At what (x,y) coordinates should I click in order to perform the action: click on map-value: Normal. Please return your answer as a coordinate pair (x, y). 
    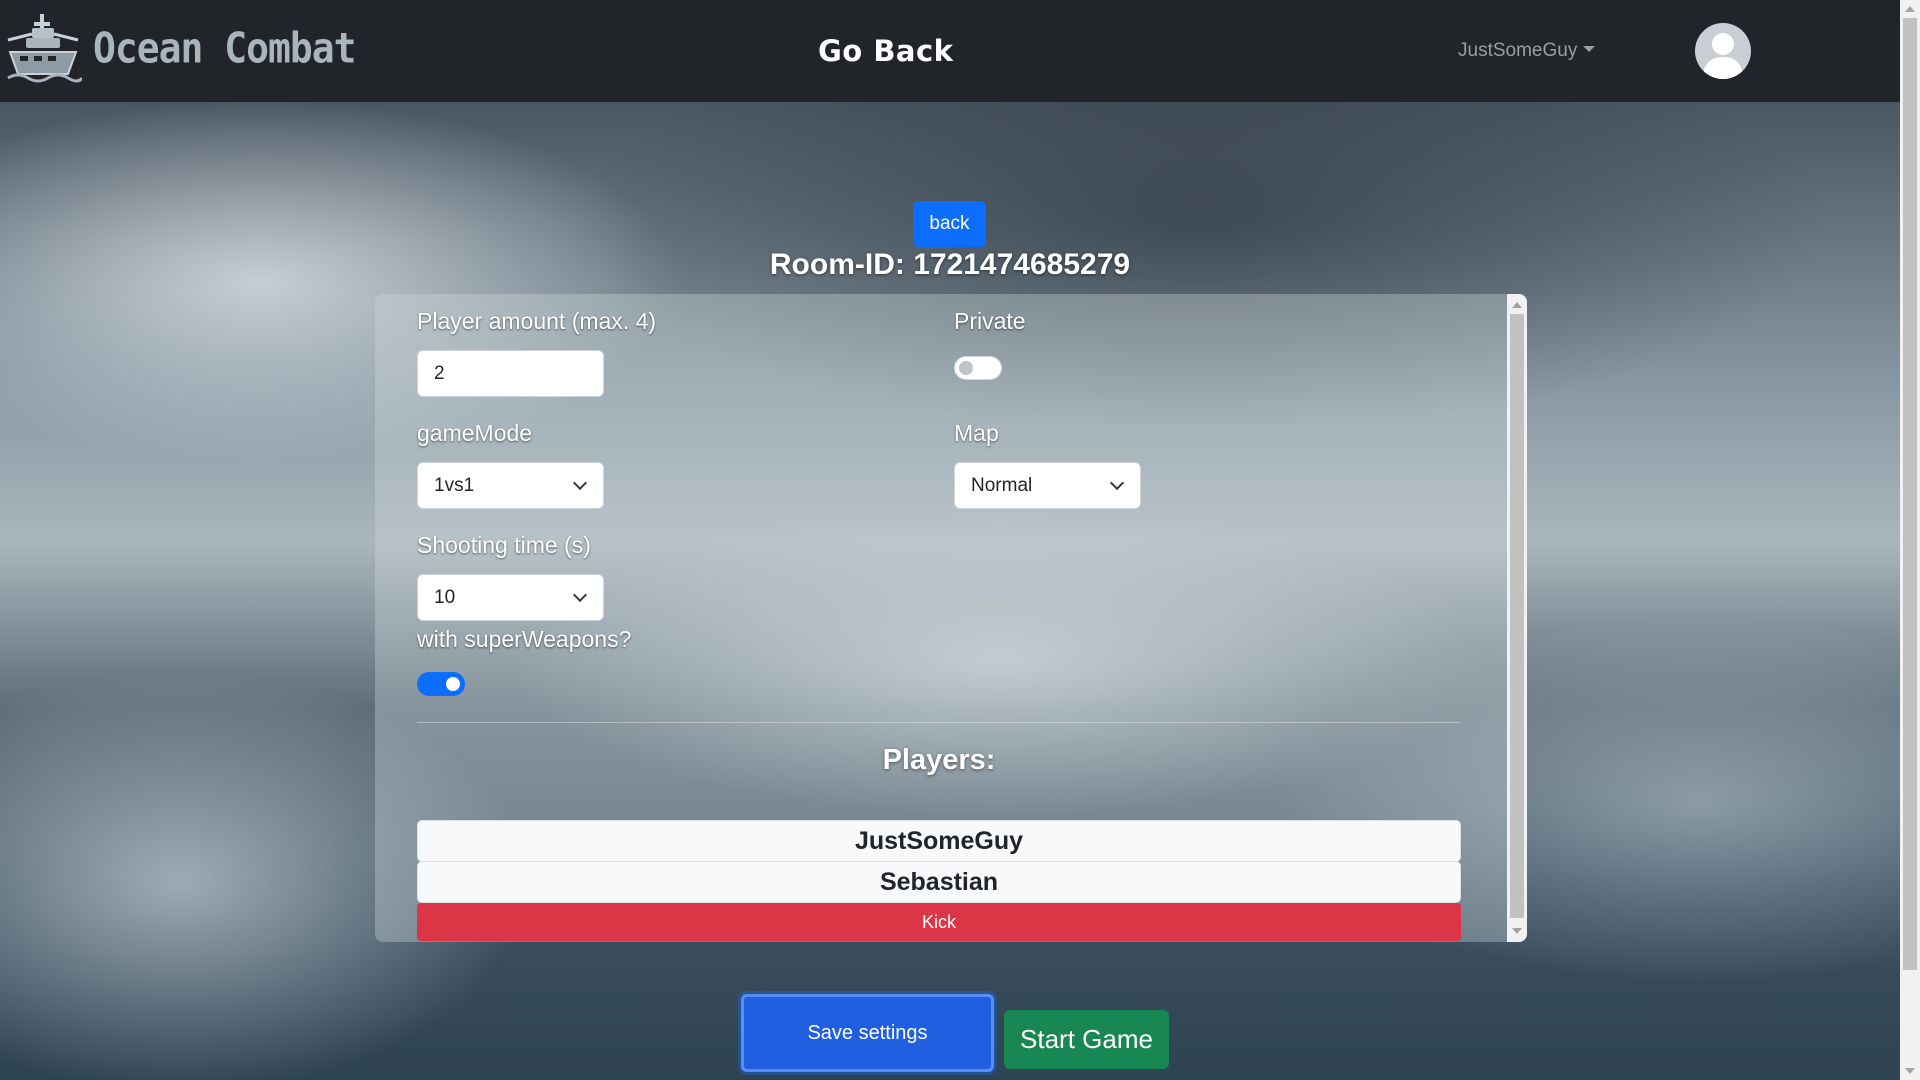
    Looking at the image, I should click on (1002, 485).